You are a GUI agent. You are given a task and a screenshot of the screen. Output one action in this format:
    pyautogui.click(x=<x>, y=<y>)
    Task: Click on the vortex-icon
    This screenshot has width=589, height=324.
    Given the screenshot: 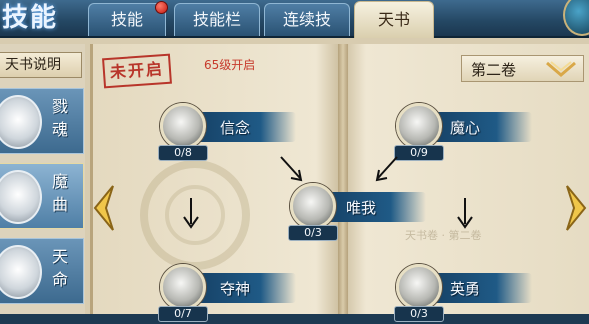 What is the action you would take?
    pyautogui.click(x=313, y=206)
    